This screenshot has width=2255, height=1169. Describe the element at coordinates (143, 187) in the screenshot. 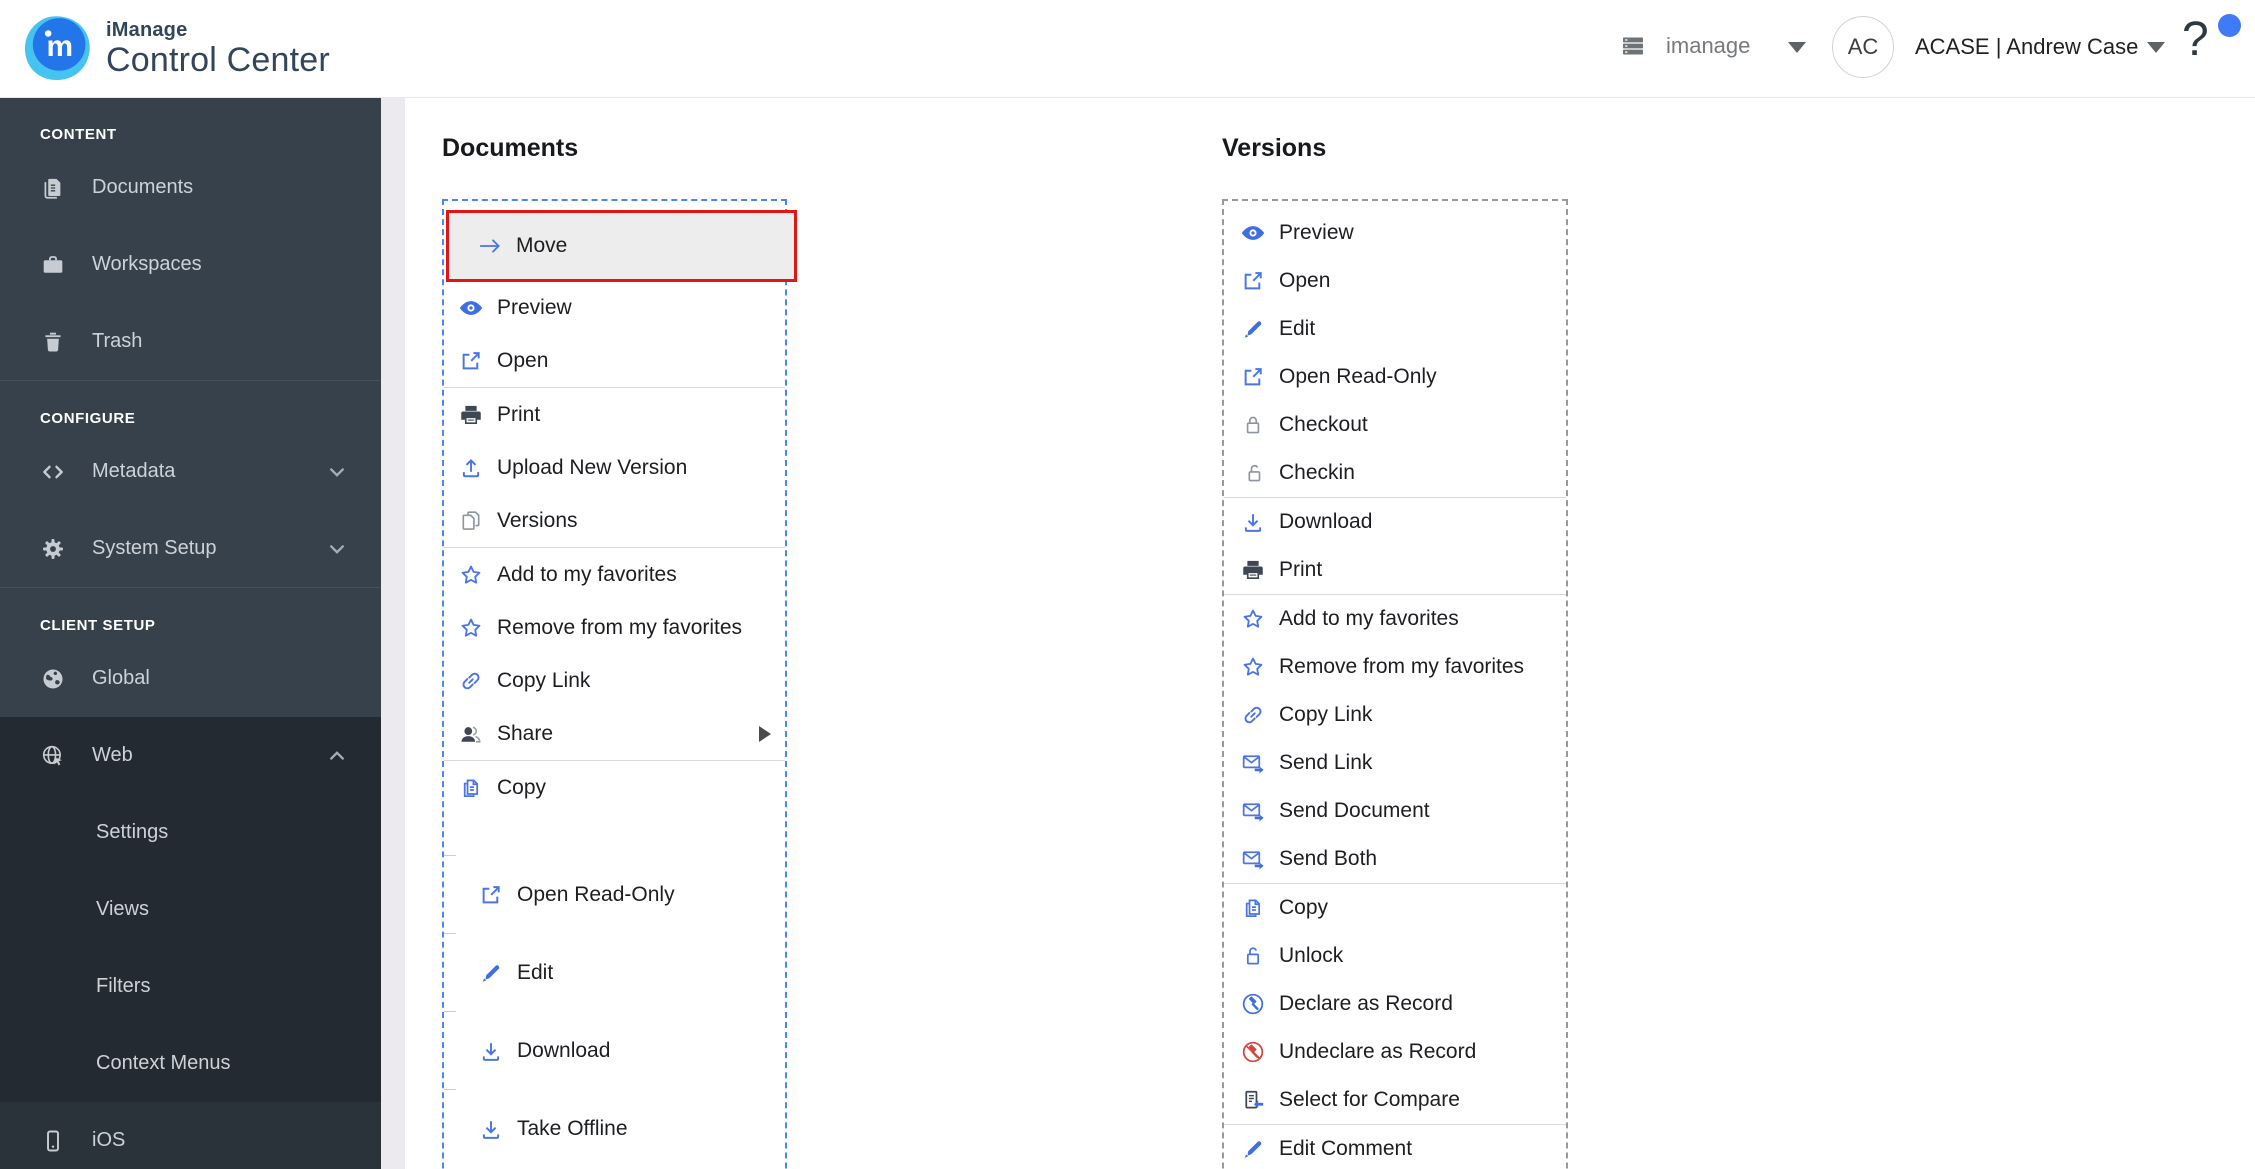

I see `sidebar-item-label: Documents` at that location.